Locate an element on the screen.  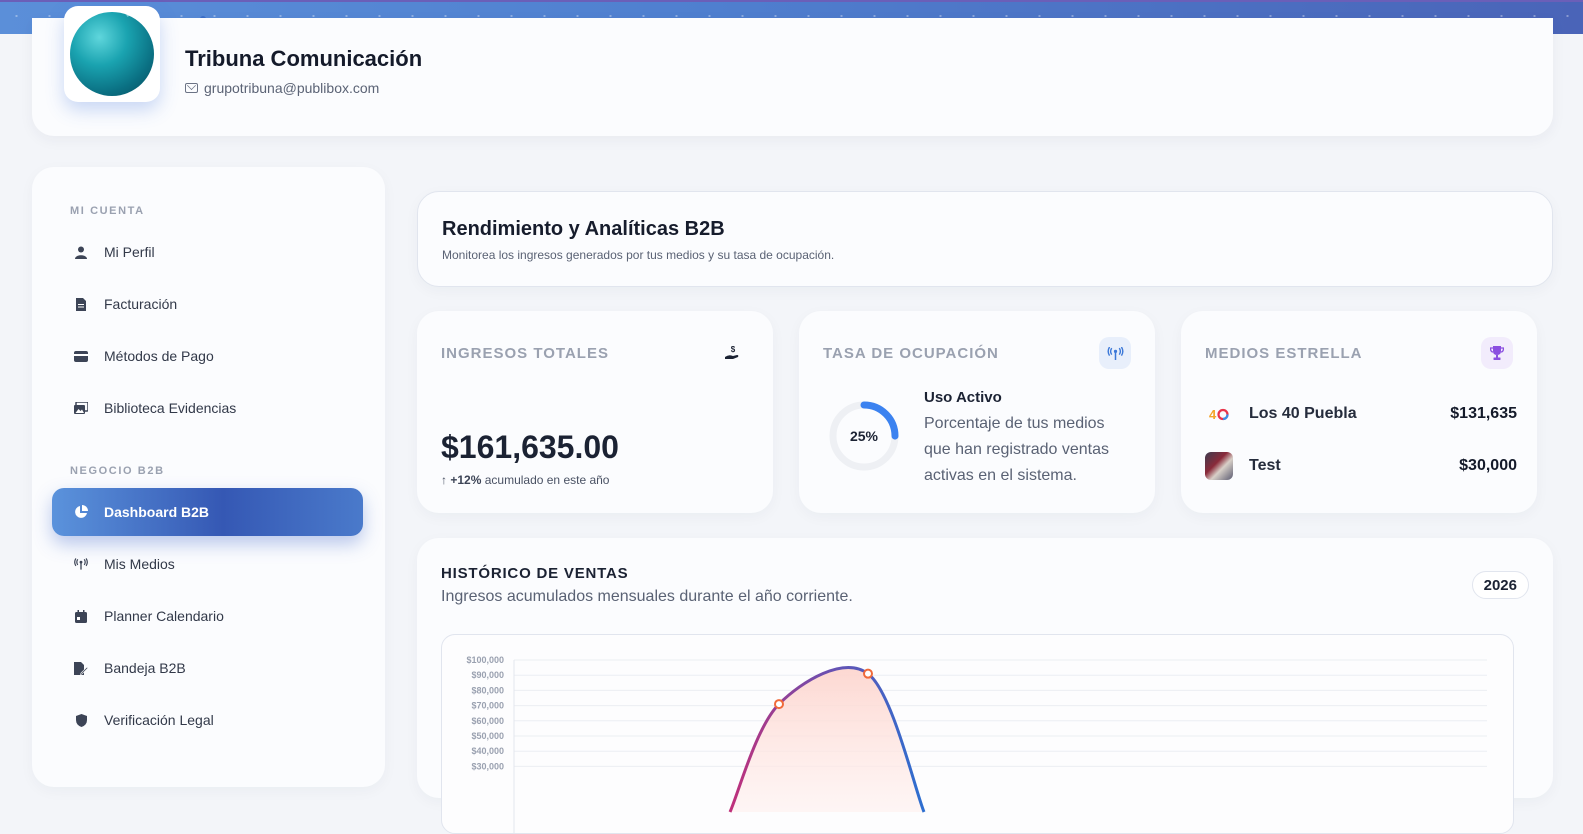
mail-icon is located at coordinates (191, 88).